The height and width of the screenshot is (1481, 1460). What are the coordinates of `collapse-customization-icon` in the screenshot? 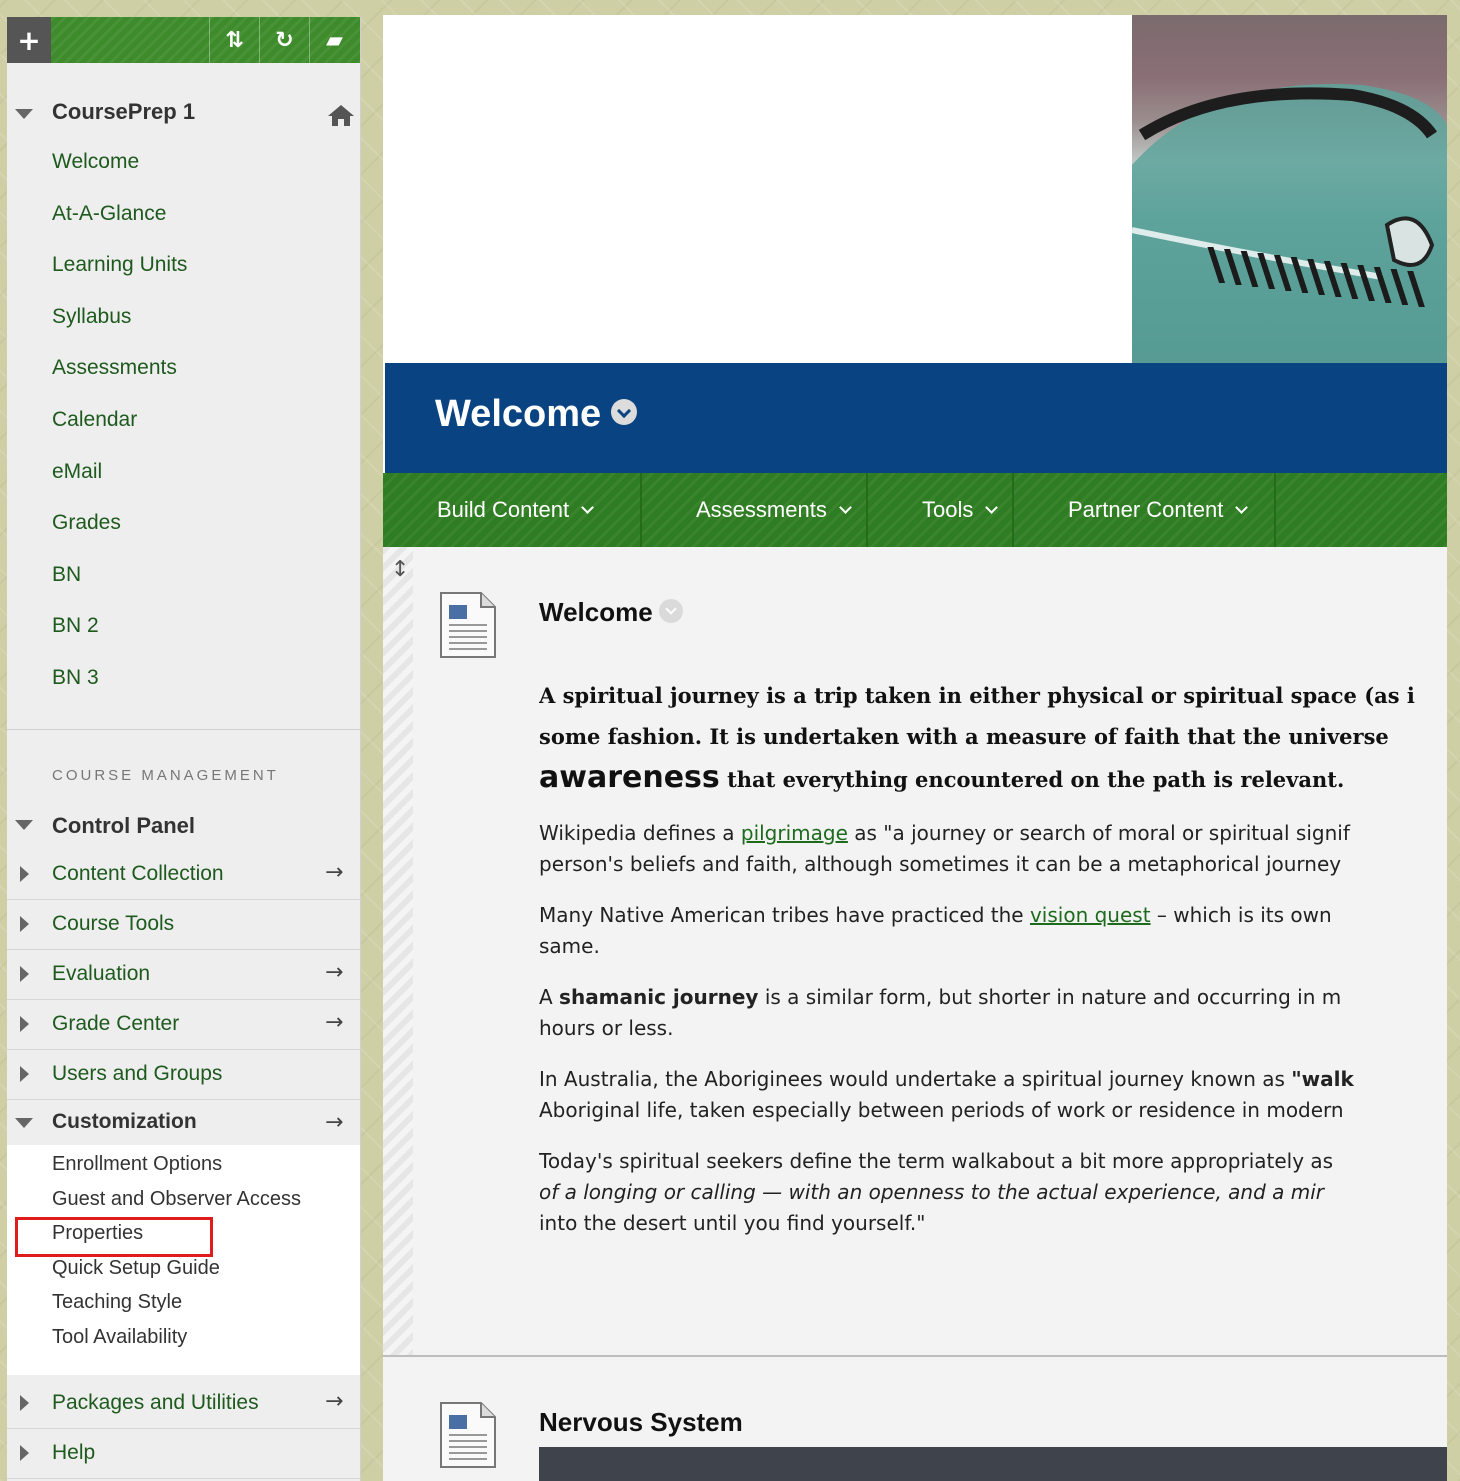 It's located at (24, 1123).